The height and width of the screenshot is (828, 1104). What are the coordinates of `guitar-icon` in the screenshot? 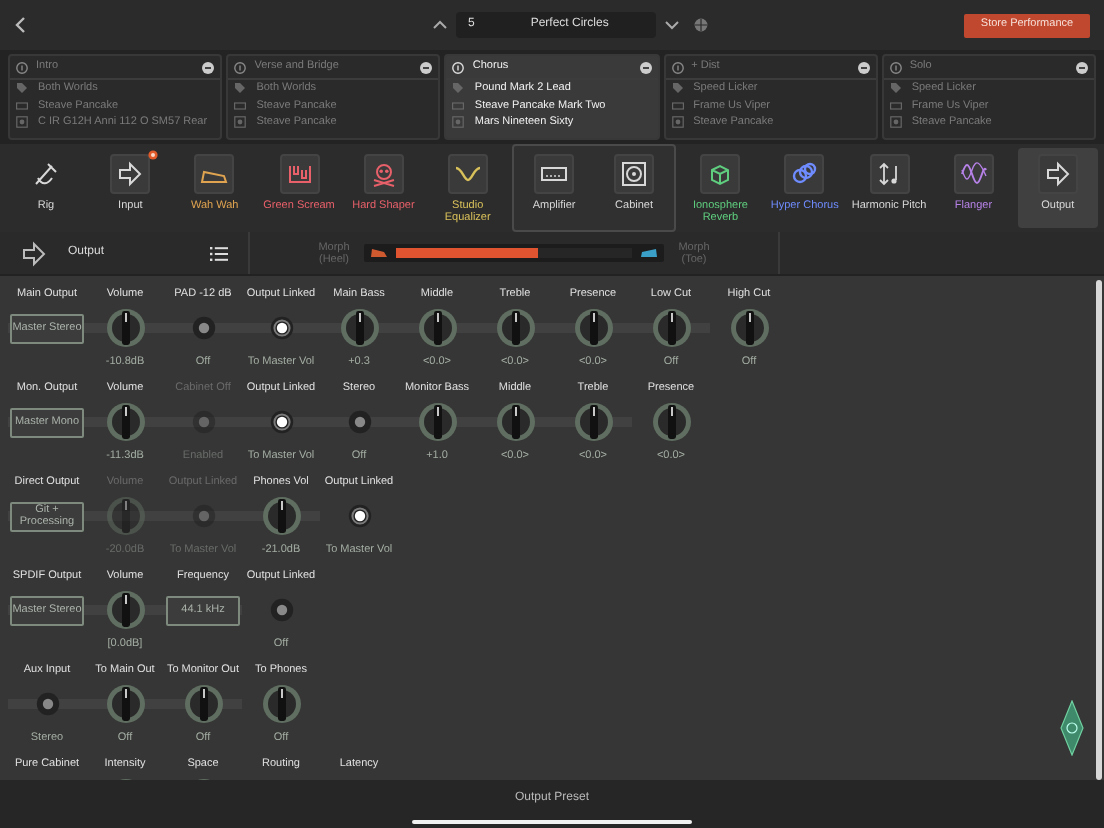 It's located at (46, 174).